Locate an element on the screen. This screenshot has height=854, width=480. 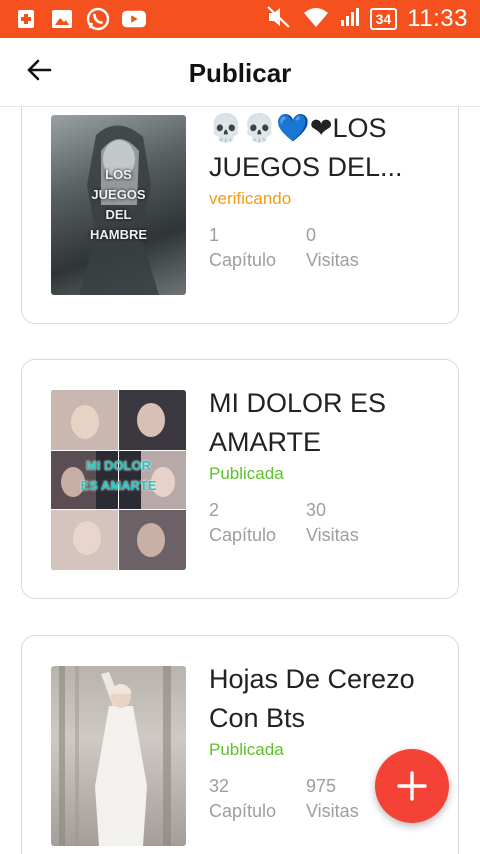
add-story-button is located at coordinates (412, 786).